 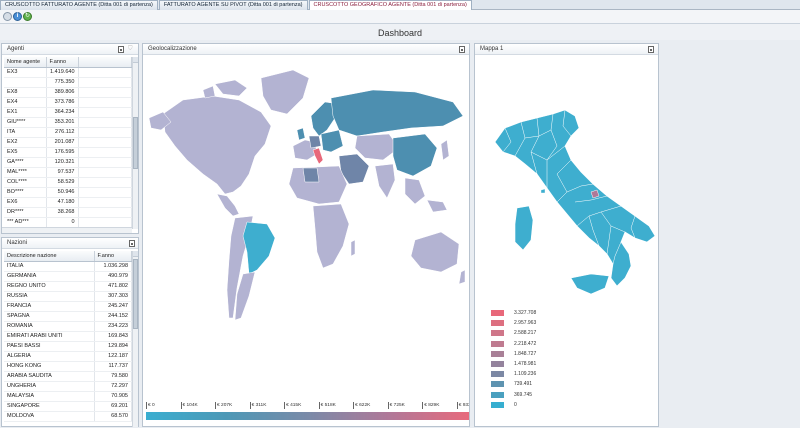 What do you see at coordinates (68, 346) in the screenshot?
I see `table-row: PAESI BASSI 129.894` at bounding box center [68, 346].